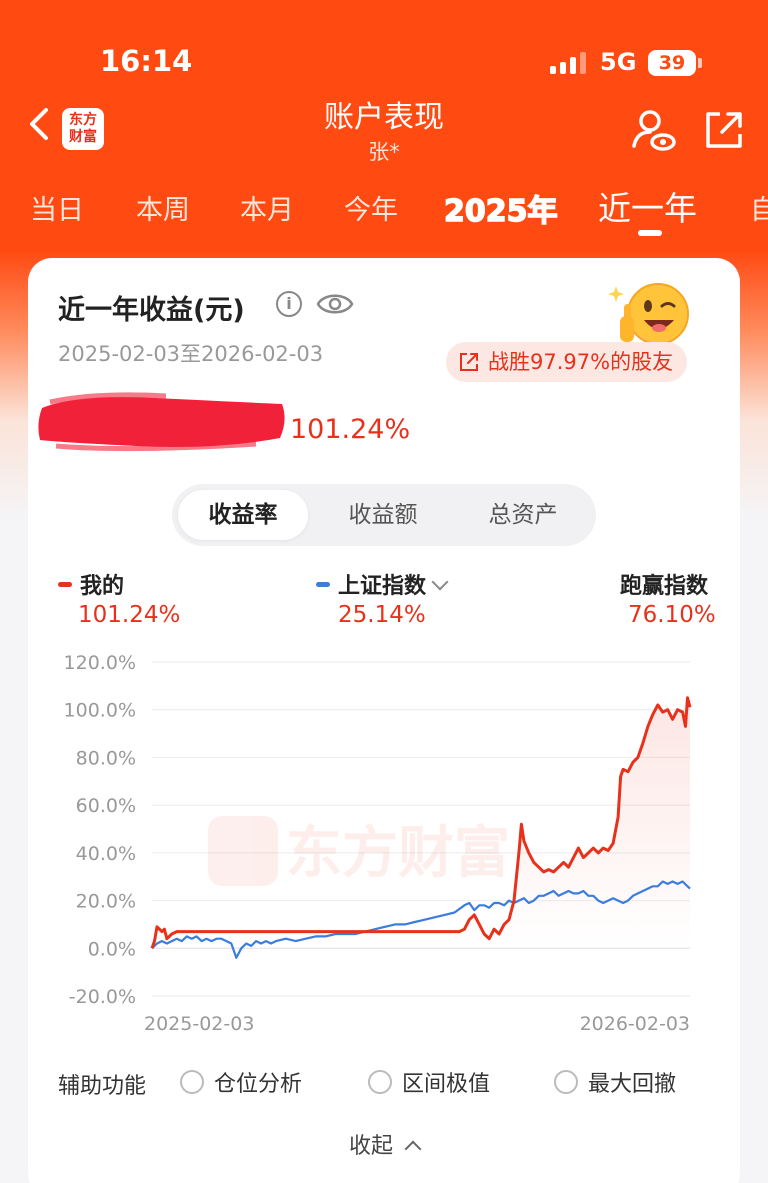 The width and height of the screenshot is (768, 1183). I want to click on watermark: 东方财富, so click(359, 851).